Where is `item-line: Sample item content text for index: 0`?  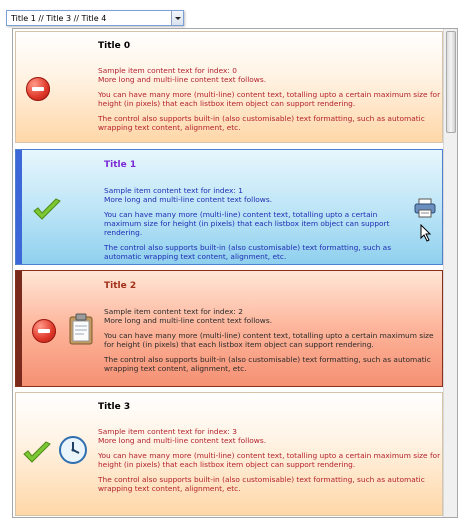
item-line: Sample item content text for index: 0 is located at coordinates (167, 70).